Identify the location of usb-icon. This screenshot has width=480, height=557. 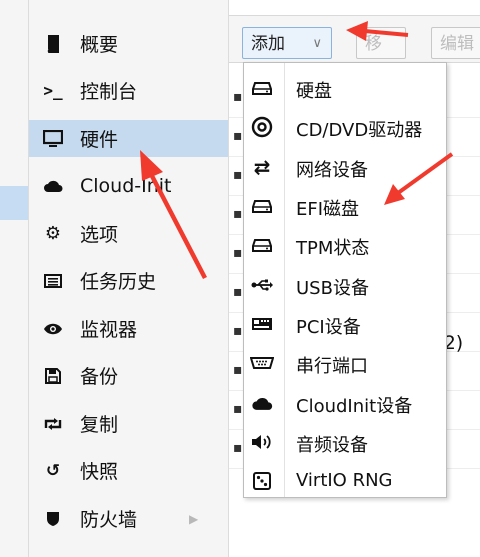
(262, 285).